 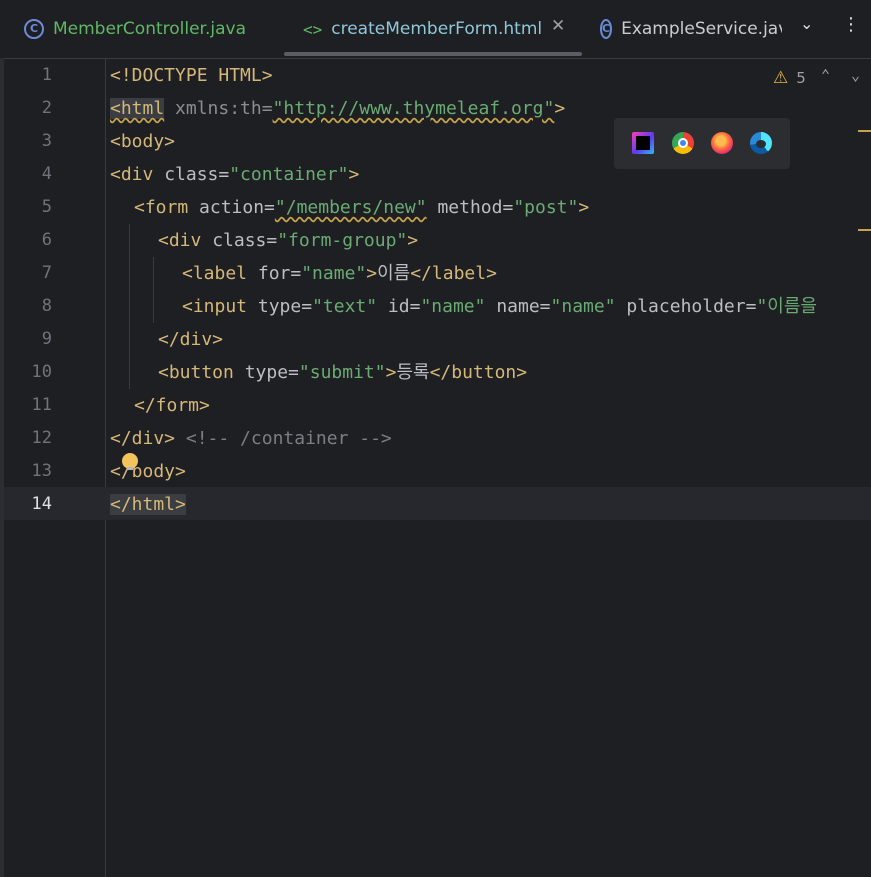 What do you see at coordinates (46, 306) in the screenshot?
I see `line-number: 8` at bounding box center [46, 306].